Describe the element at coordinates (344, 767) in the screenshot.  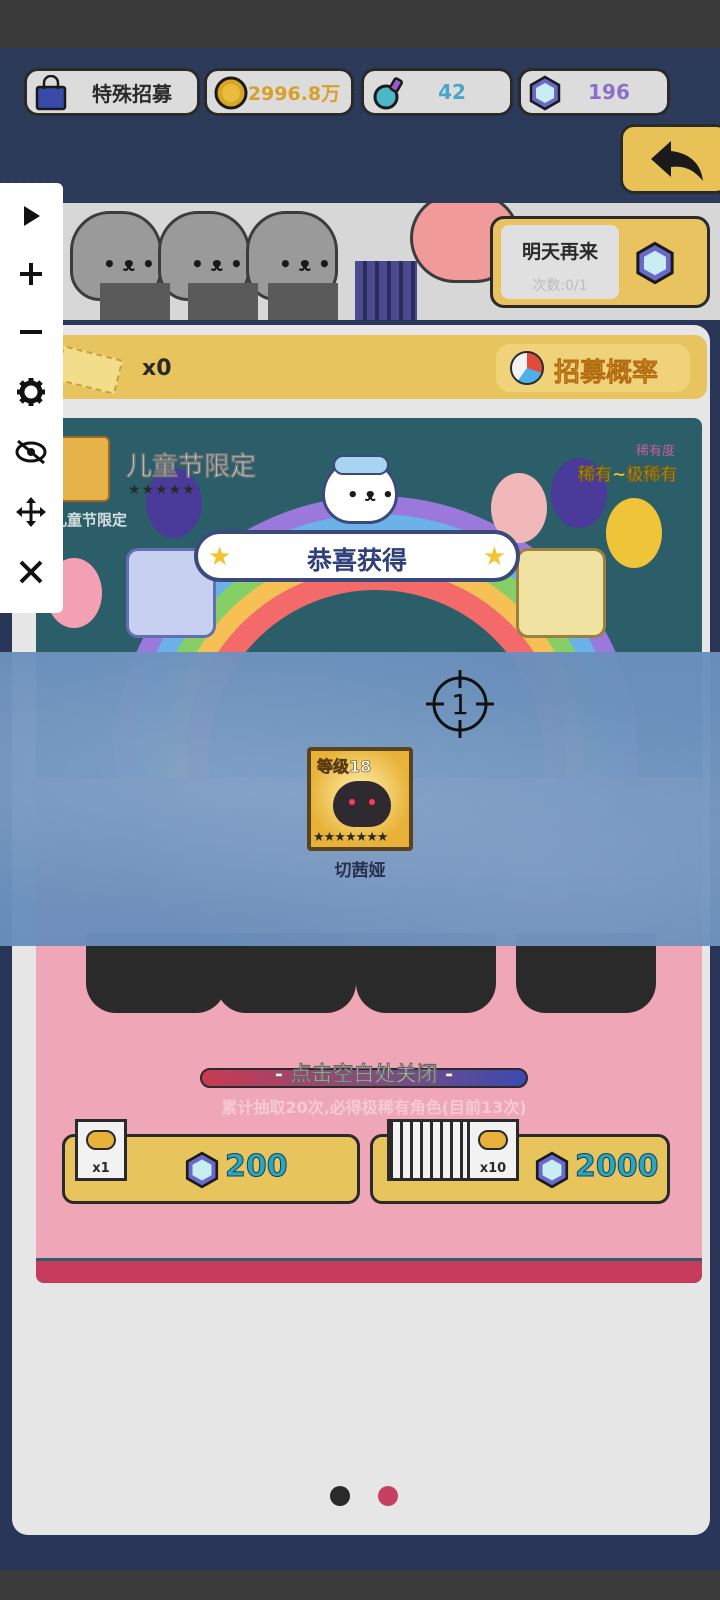
I see `reward-level: 等级18` at that location.